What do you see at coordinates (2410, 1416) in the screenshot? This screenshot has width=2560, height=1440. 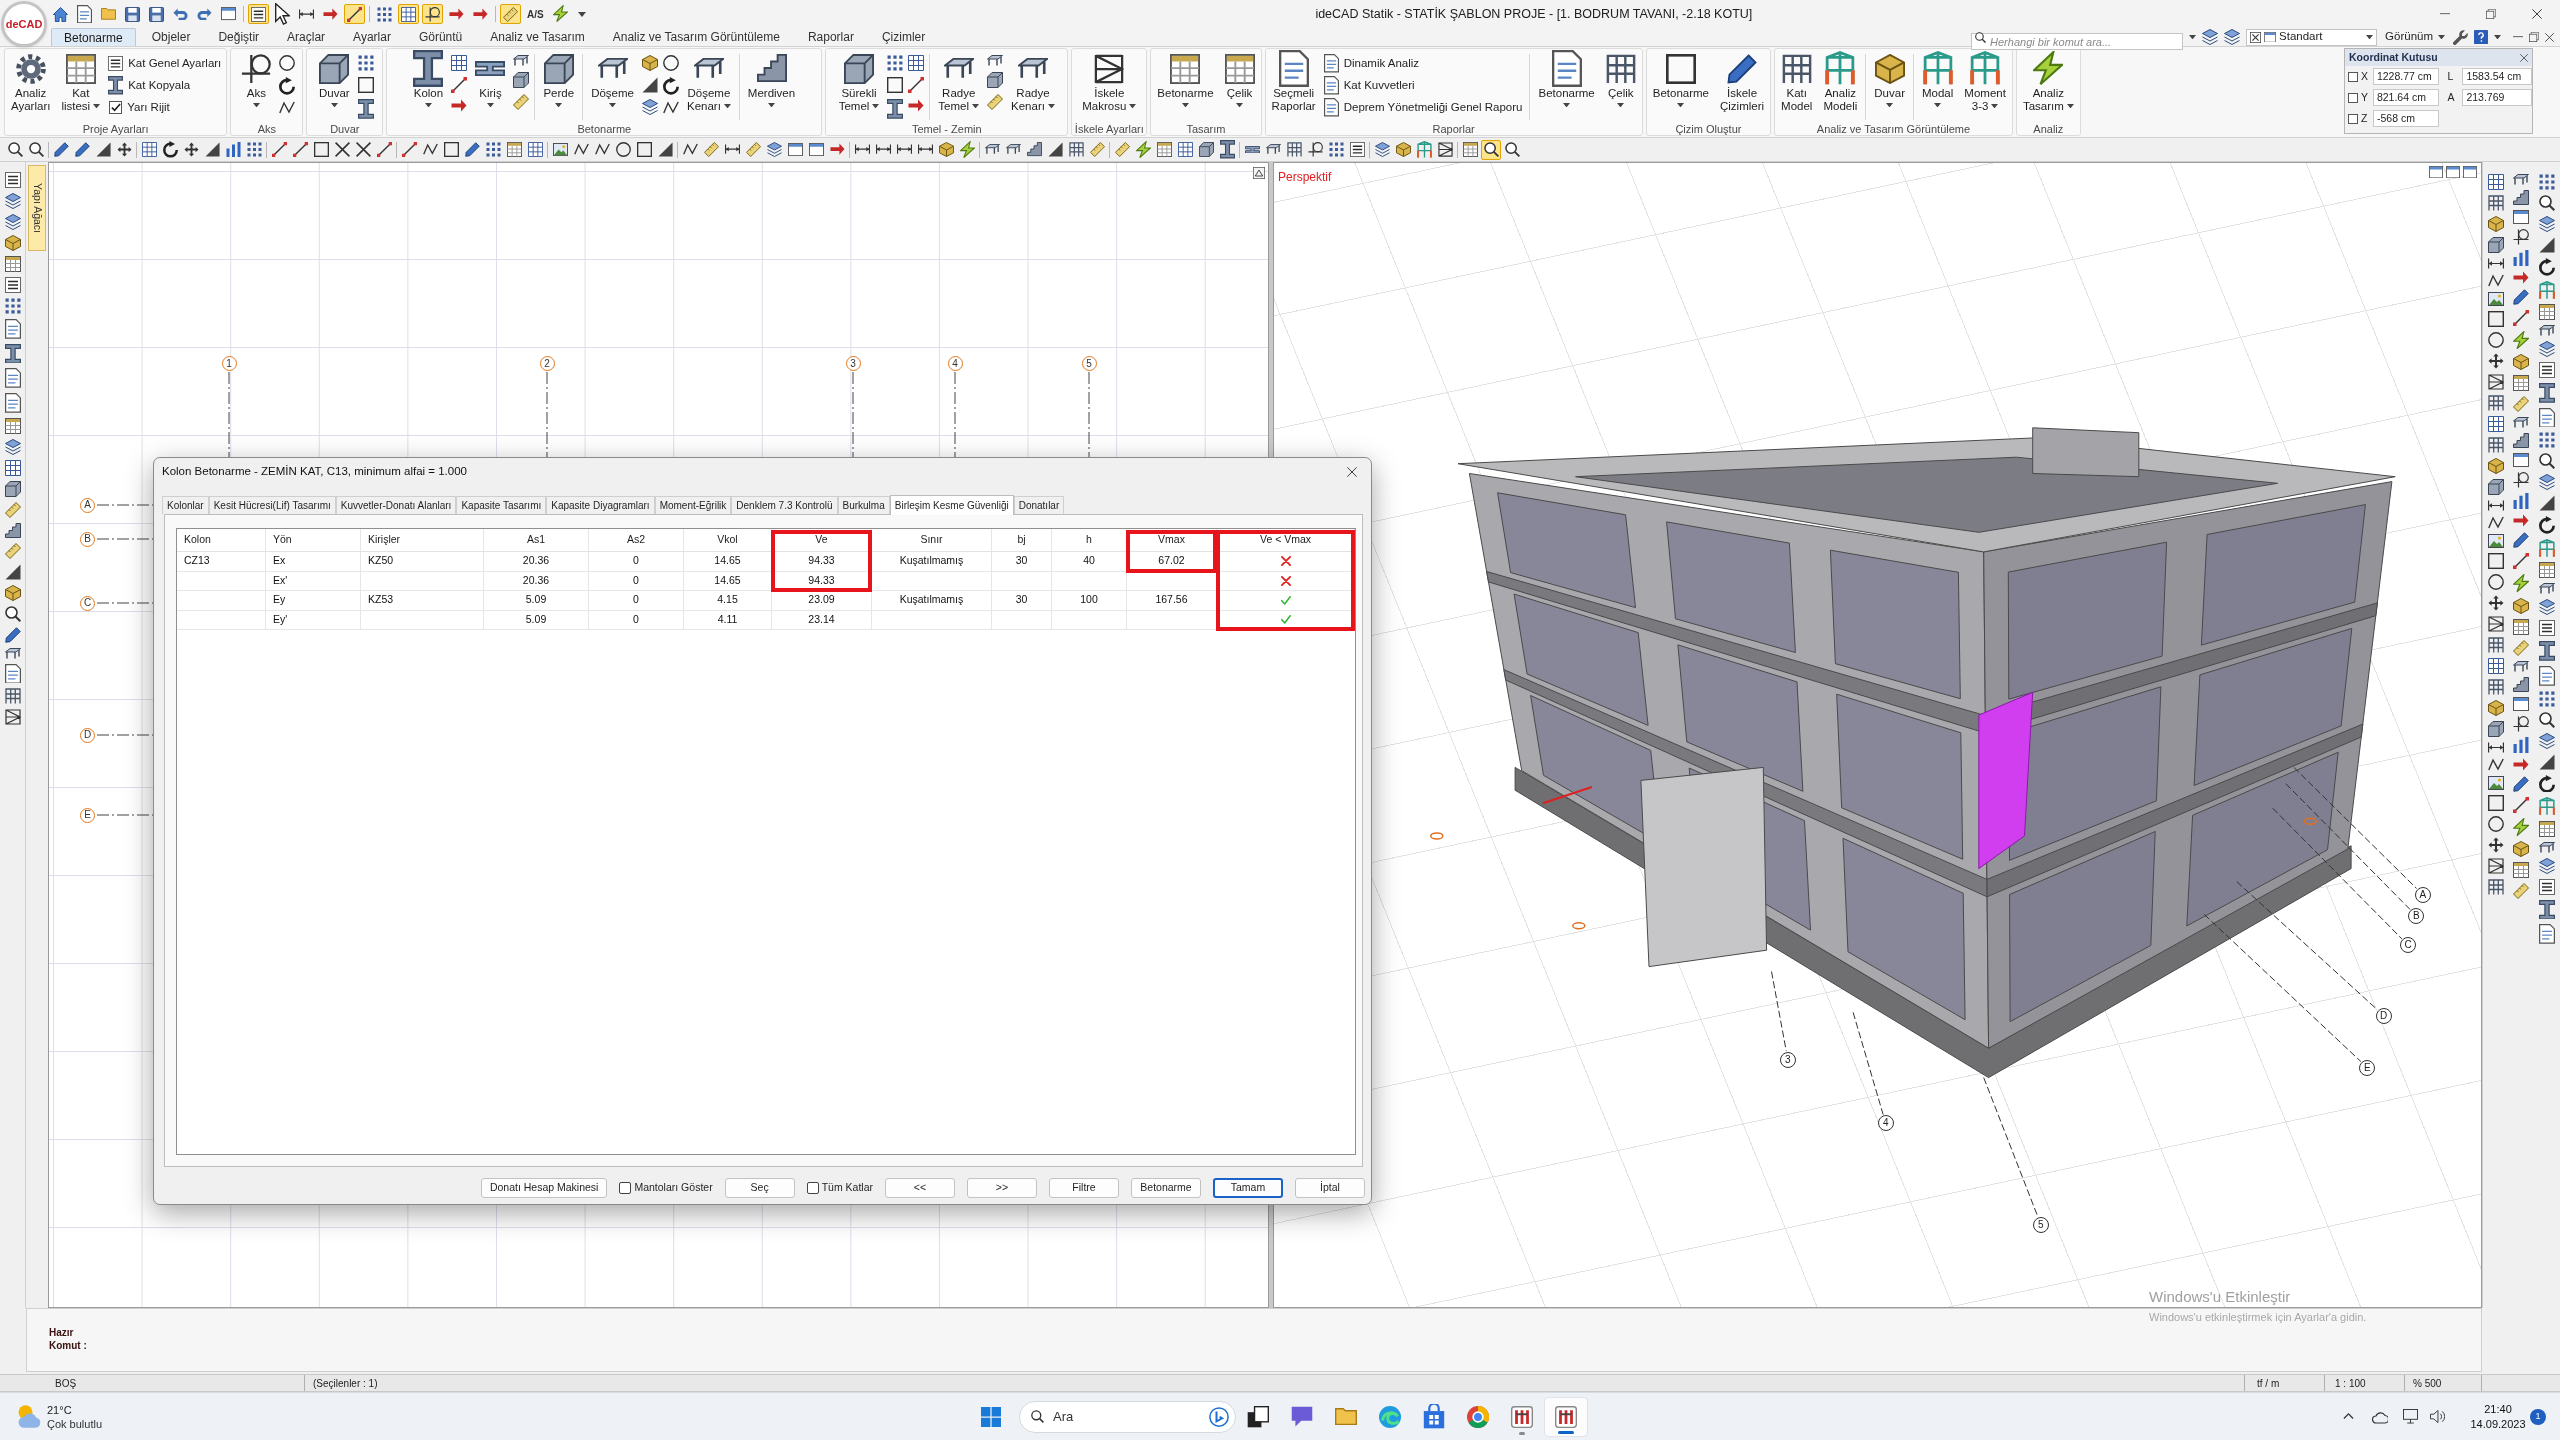 I see `monitor-icon` at bounding box center [2410, 1416].